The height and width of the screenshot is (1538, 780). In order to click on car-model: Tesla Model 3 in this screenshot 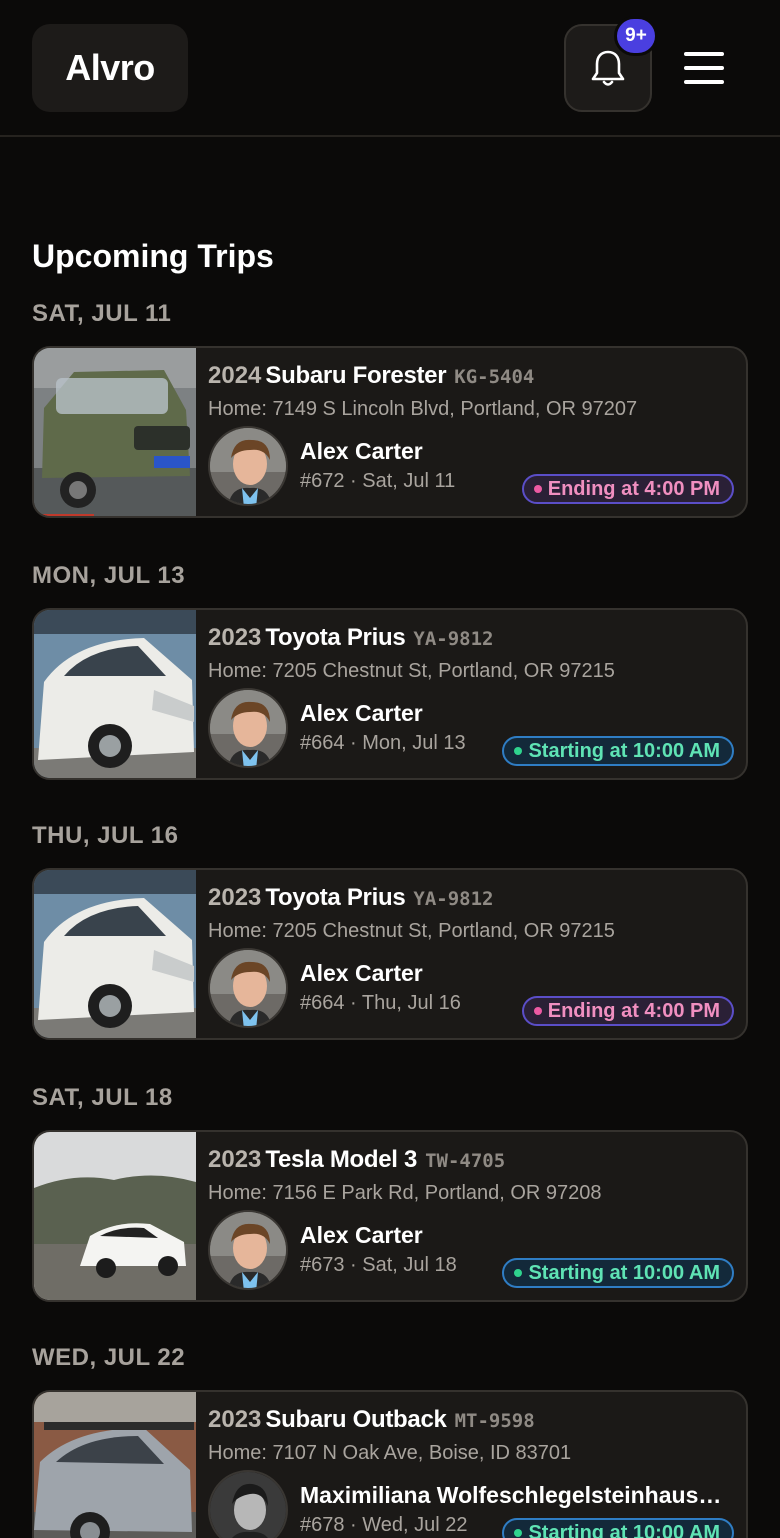, I will do `click(341, 1159)`.